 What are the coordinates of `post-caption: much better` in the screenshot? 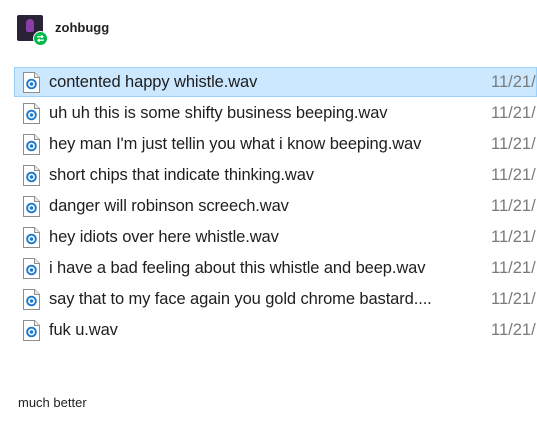 It's located at (52, 402).